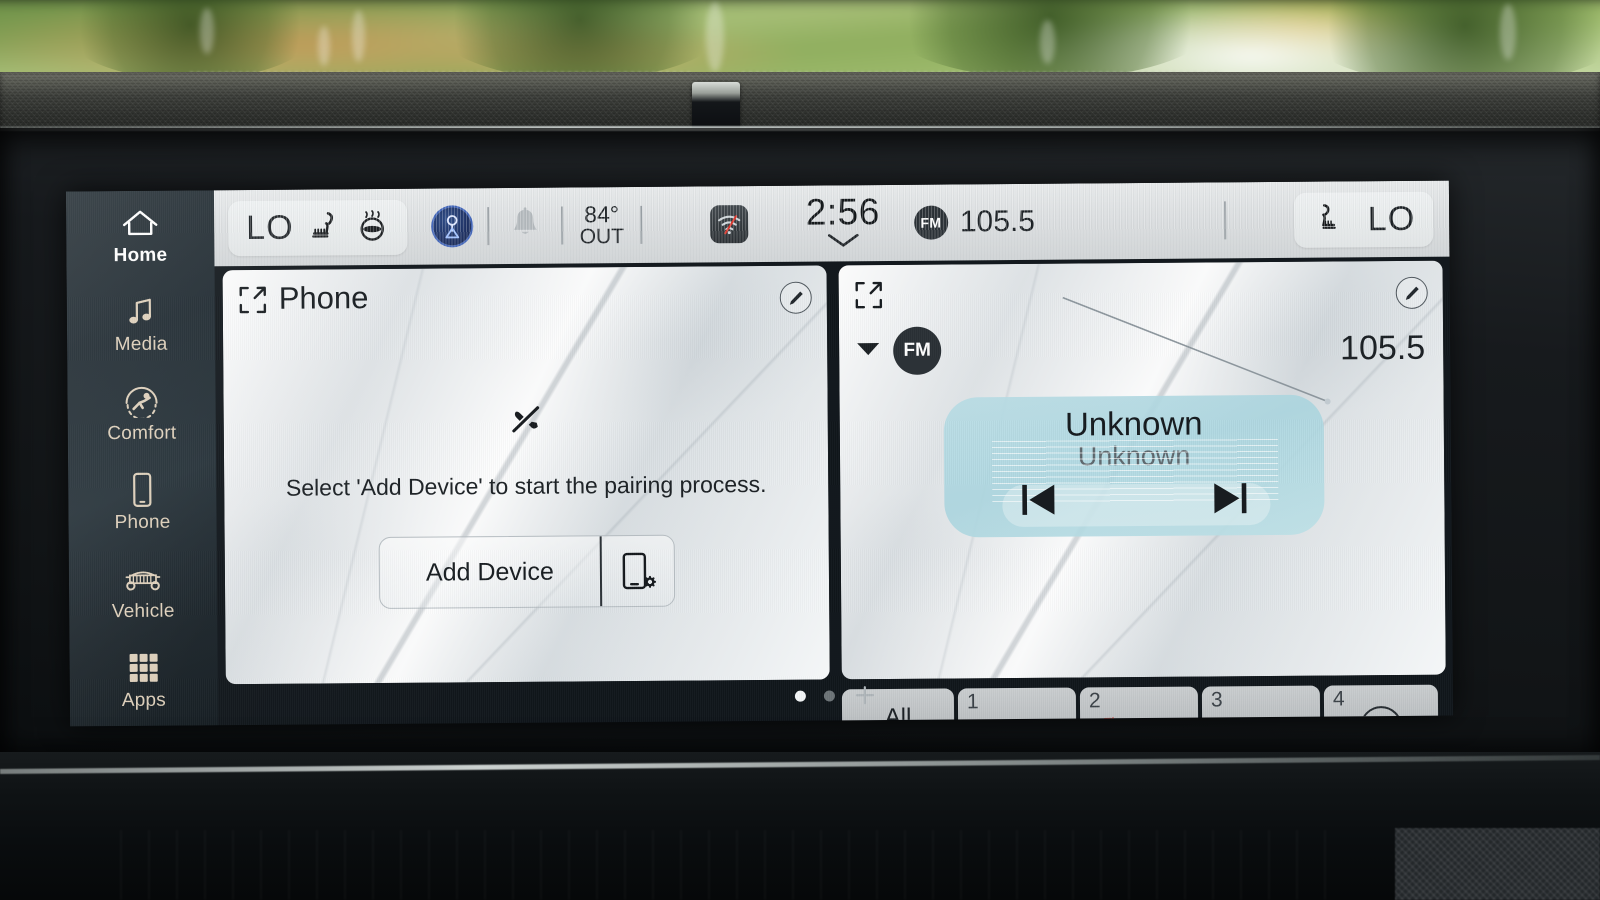 This screenshot has width=1600, height=900. I want to click on sidebar-item-phone: Phone, so click(142, 502).